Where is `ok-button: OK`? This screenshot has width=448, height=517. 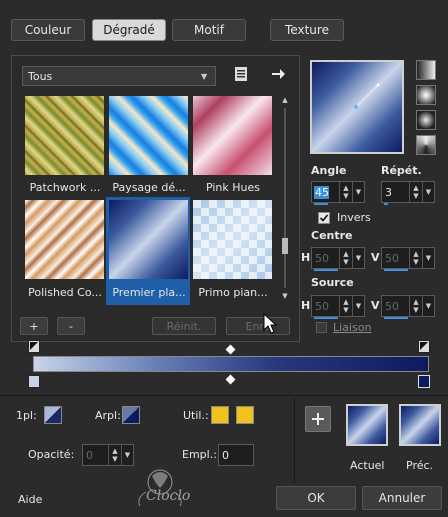 ok-button: OK is located at coordinates (316, 498).